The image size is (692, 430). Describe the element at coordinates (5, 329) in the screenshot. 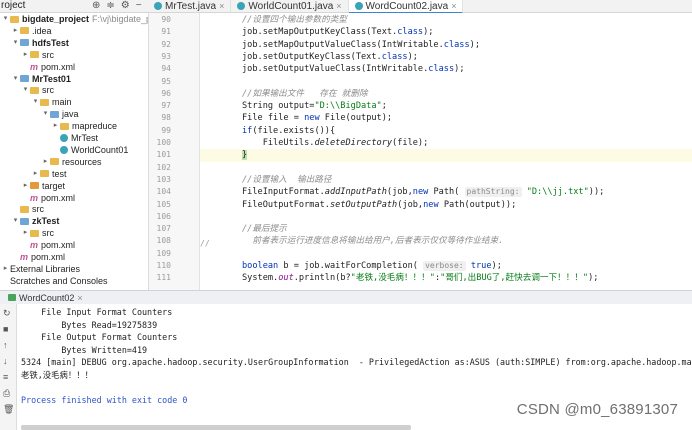

I see `stop-icon: ■` at that location.